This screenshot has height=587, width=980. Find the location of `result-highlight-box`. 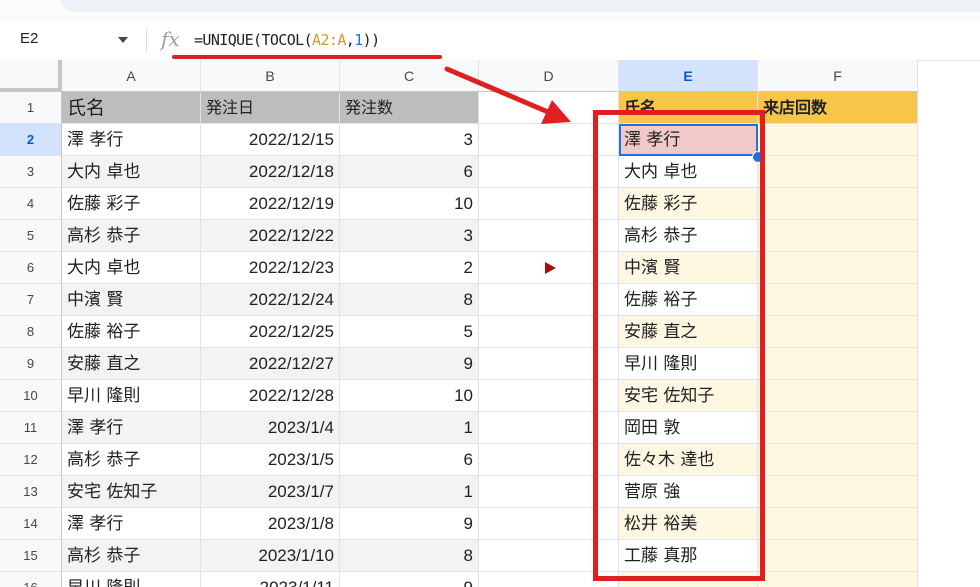

result-highlight-box is located at coordinates (679, 345).